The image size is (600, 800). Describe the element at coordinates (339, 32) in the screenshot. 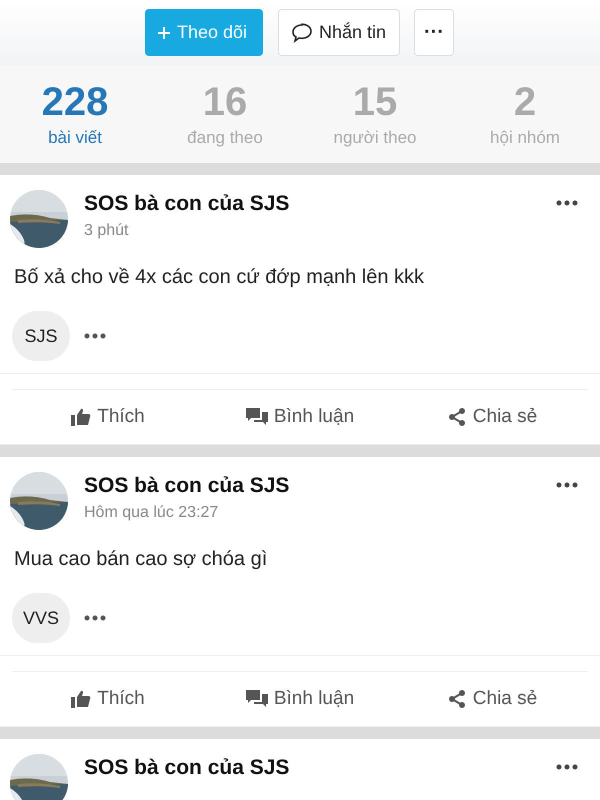

I see `message-button: Nhắn tin` at that location.